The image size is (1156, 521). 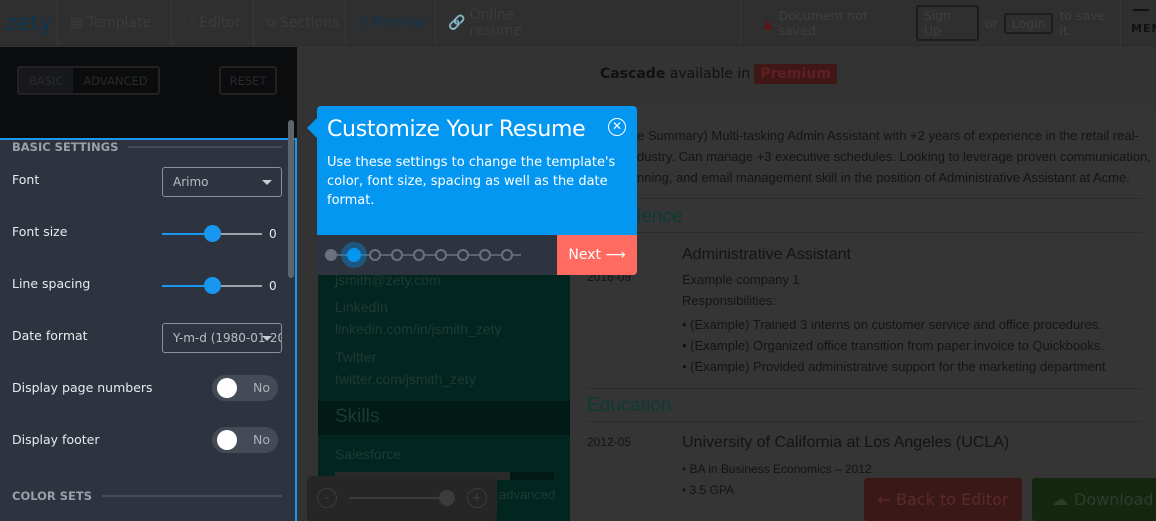 What do you see at coordinates (115, 80) in the screenshot?
I see `tab-advanced: ADVANCED` at bounding box center [115, 80].